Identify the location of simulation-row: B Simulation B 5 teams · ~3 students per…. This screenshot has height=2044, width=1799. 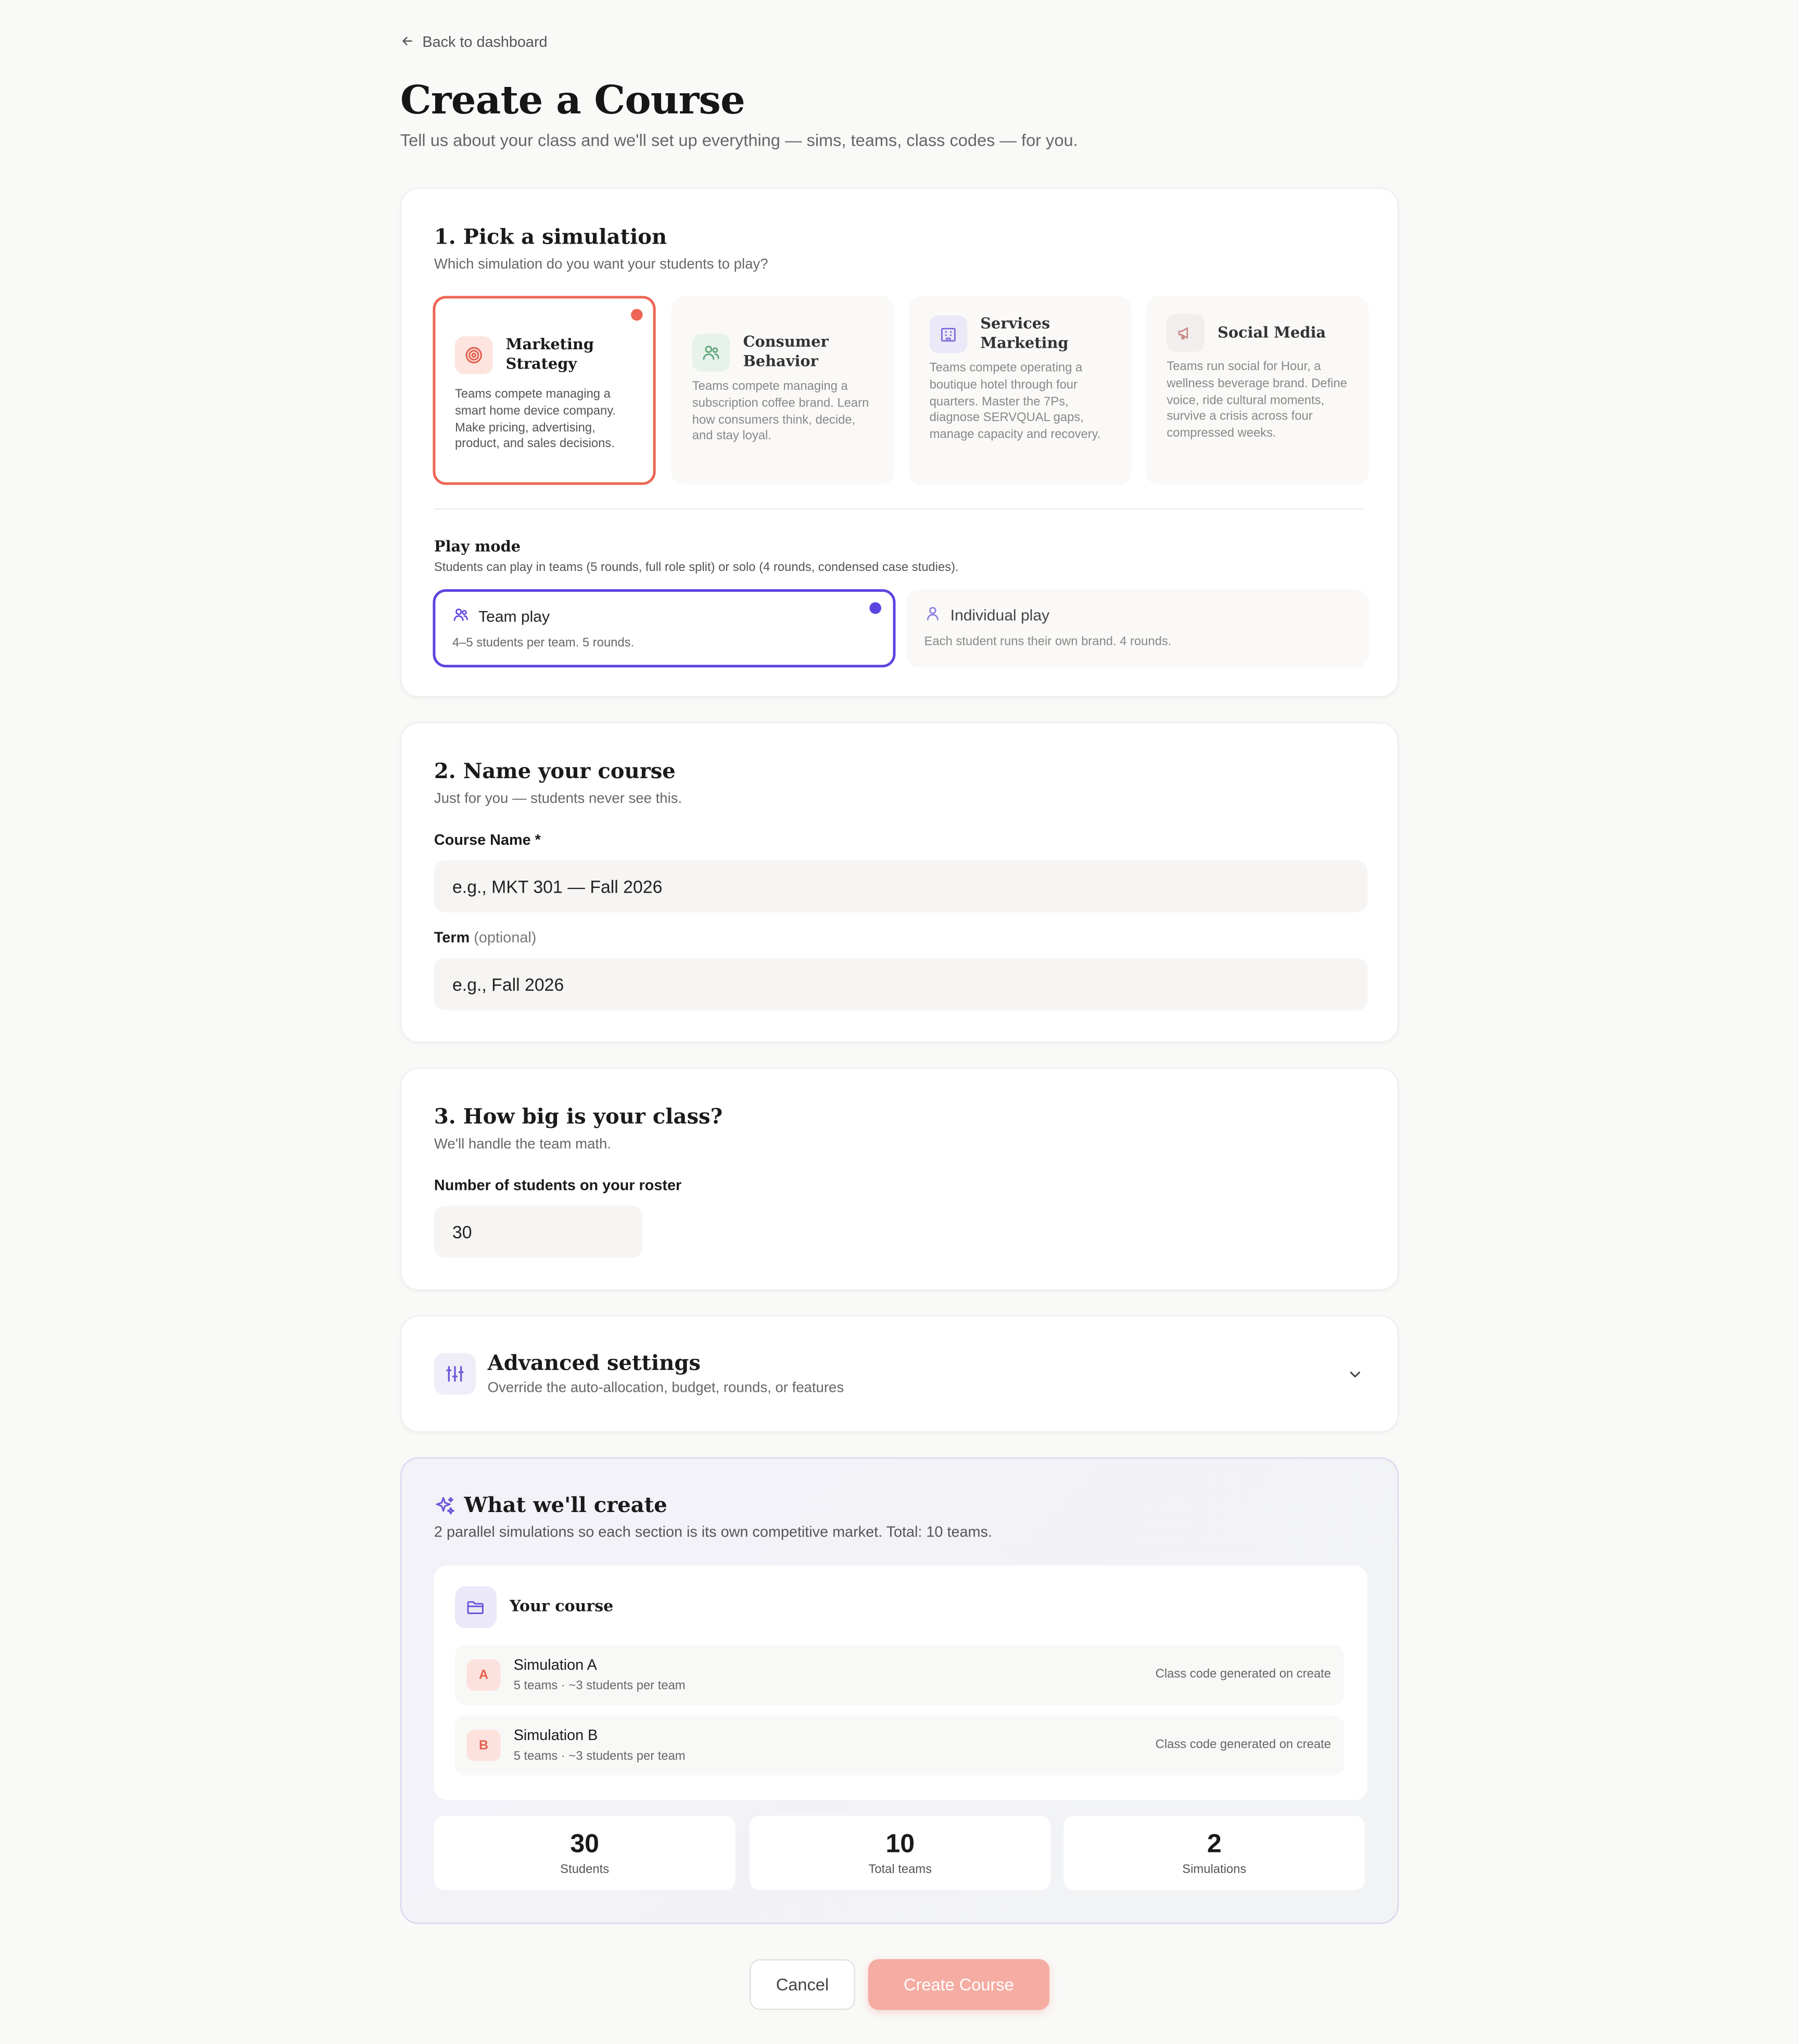
(899, 1745).